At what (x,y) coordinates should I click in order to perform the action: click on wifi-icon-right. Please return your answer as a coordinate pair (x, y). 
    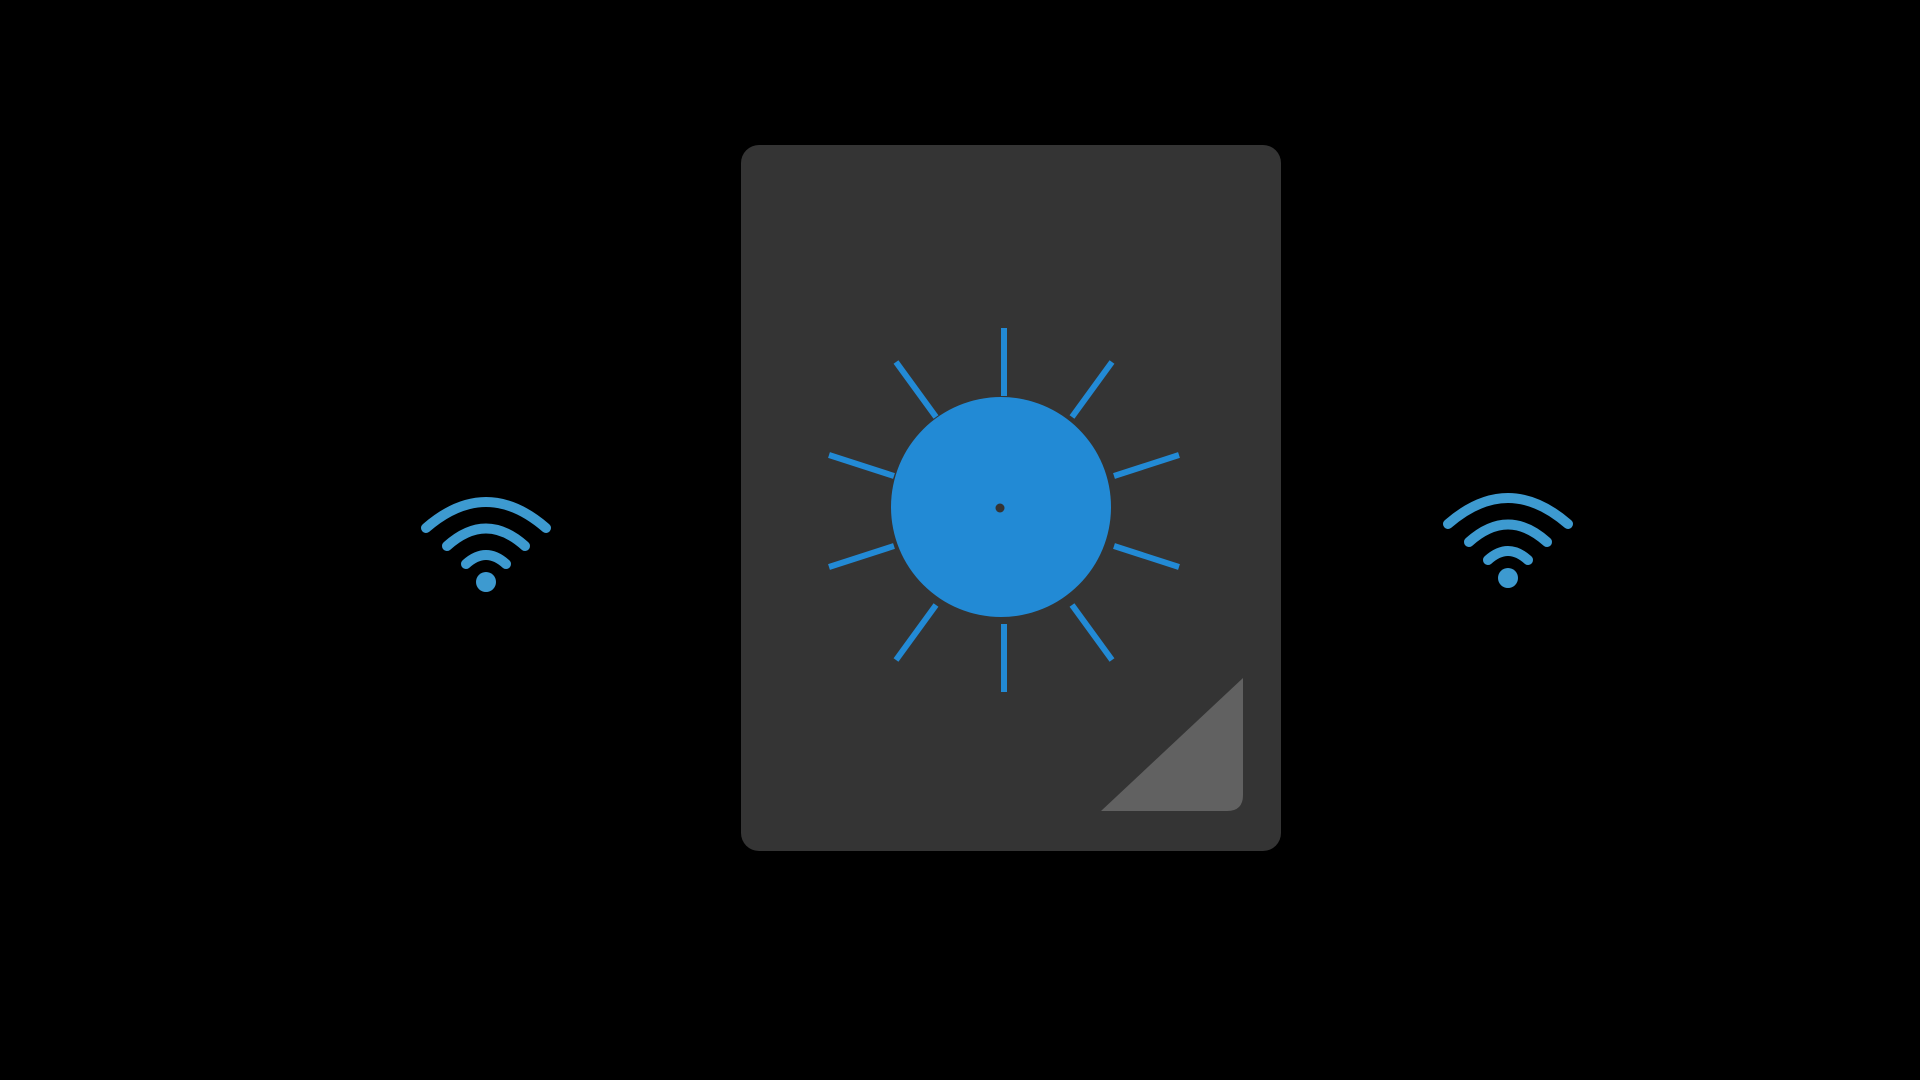
    Looking at the image, I should click on (1508, 540).